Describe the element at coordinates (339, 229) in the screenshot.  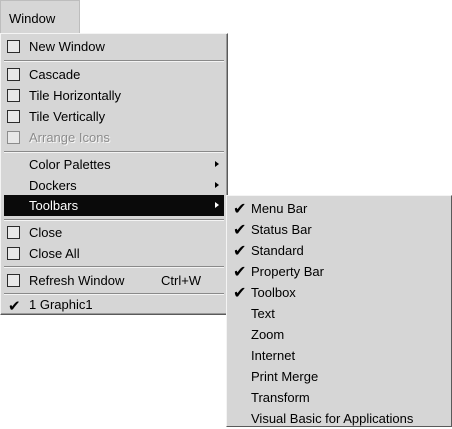
I see `submenu-item-status-bar: ✔ Status Bar` at that location.